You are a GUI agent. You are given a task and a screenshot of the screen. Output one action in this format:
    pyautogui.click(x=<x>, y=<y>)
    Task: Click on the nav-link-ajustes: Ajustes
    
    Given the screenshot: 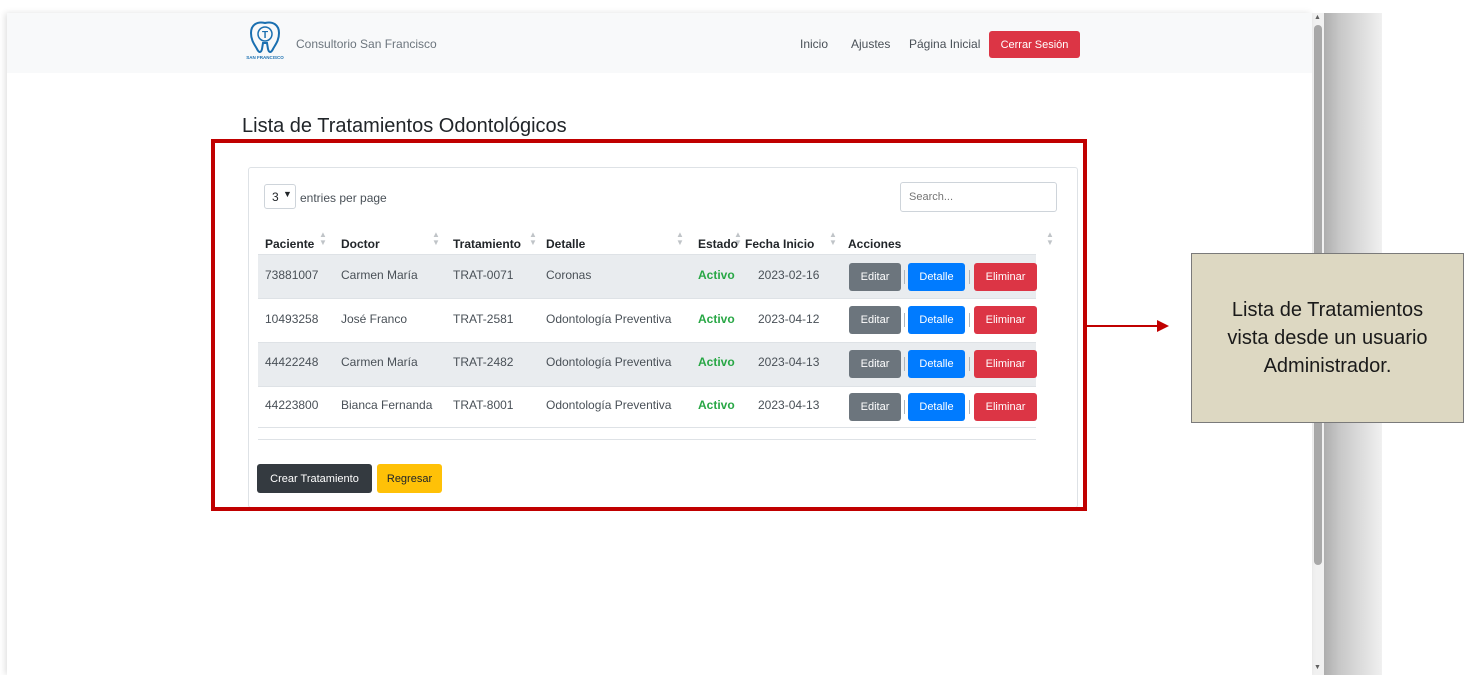 What is the action you would take?
    pyautogui.click(x=870, y=44)
    